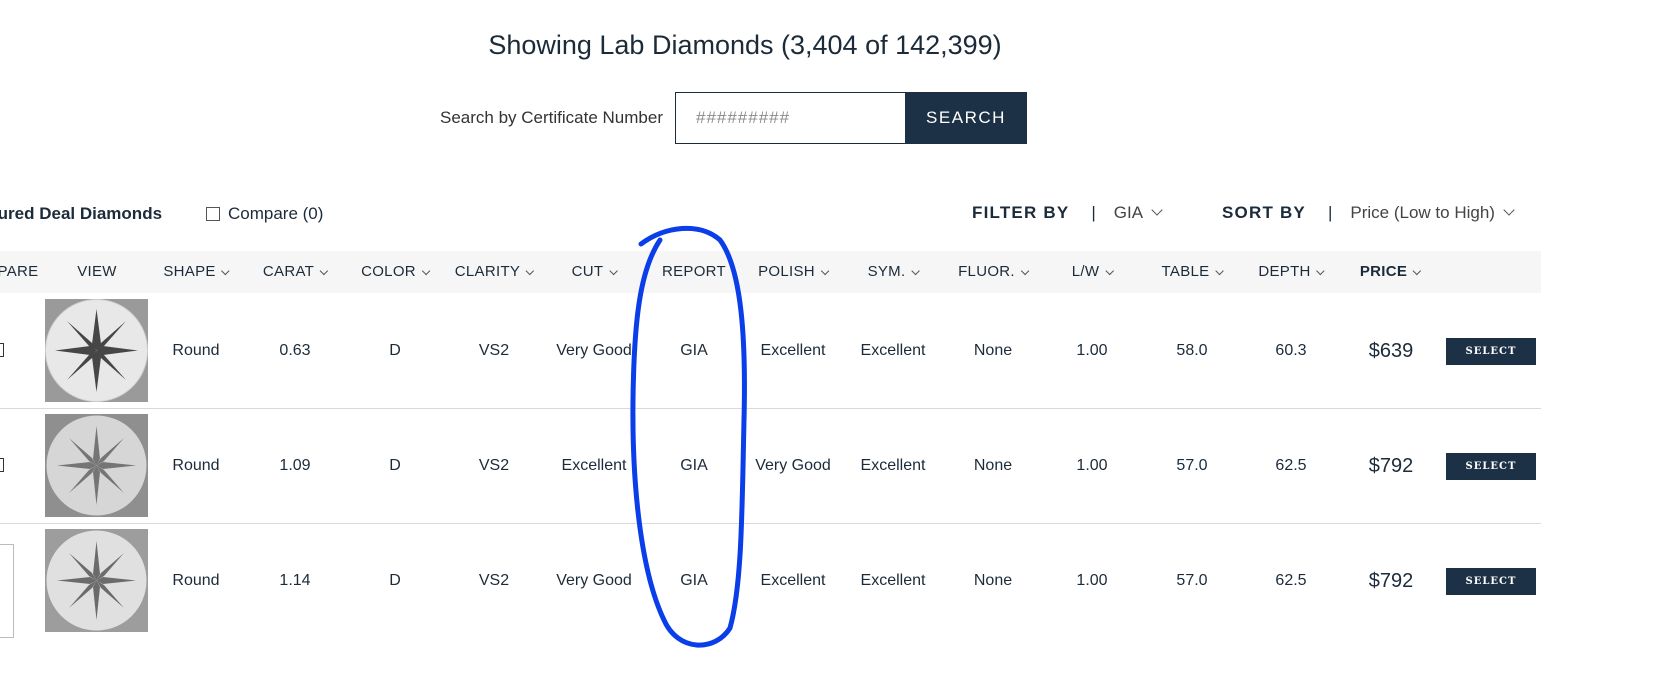 Image resolution: width=1654 pixels, height=697 pixels. What do you see at coordinates (495, 272) in the screenshot?
I see `column-clarity: CLARITY` at bounding box center [495, 272].